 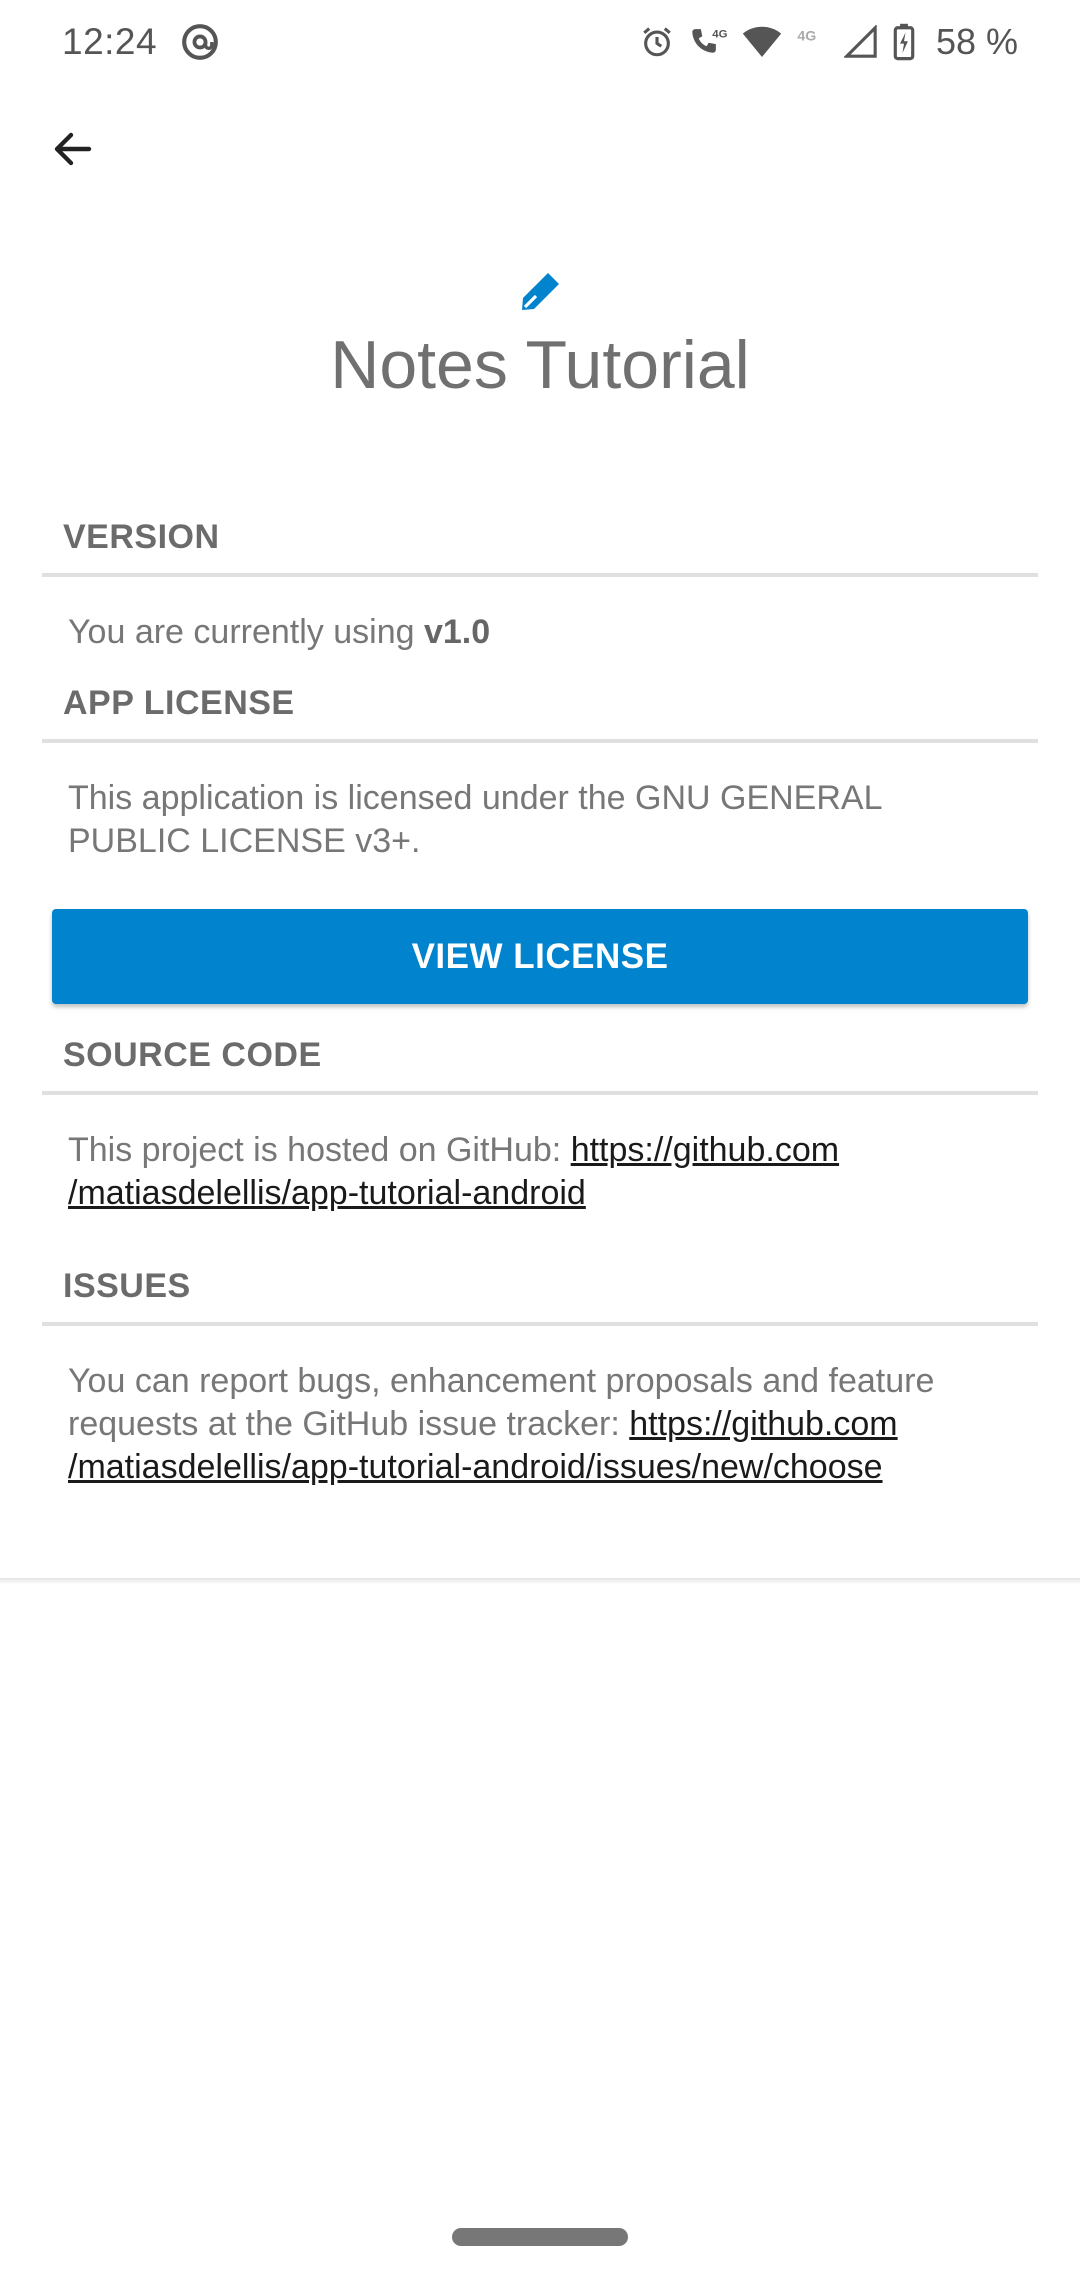 I want to click on battery-charging-icon, so click(x=904, y=42).